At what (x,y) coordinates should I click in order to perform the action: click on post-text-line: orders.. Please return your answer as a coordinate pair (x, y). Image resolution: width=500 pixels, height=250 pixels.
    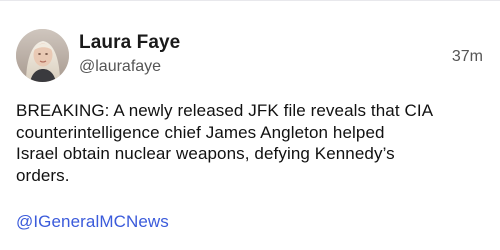
    Looking at the image, I should click on (43, 175).